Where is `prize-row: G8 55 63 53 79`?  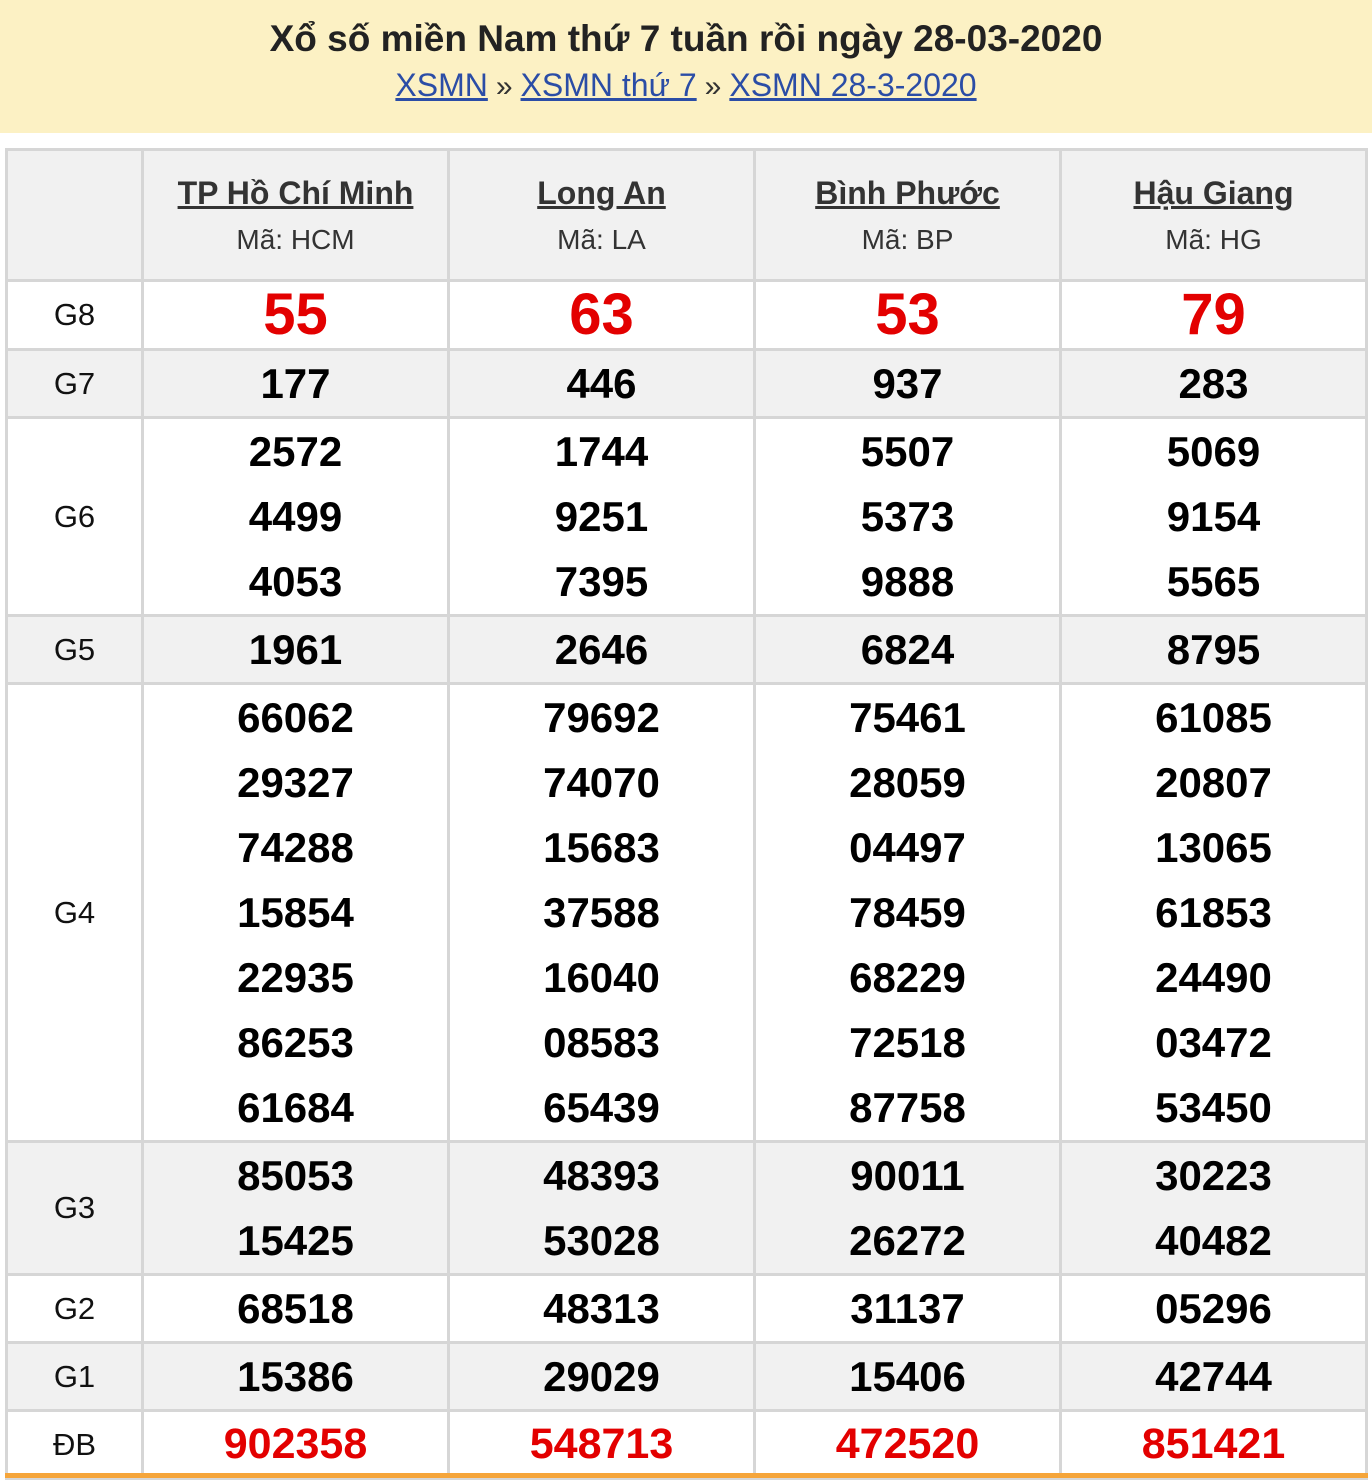
prize-row: G8 55 63 53 79 is located at coordinates (686, 315).